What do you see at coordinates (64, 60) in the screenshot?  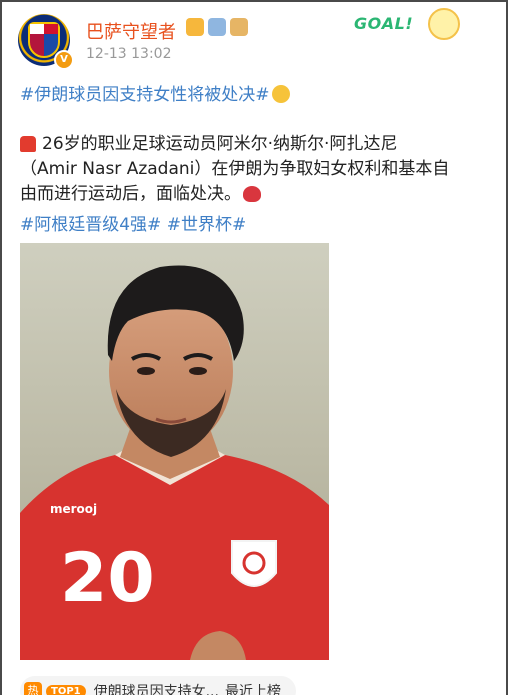 I see `verified-badge-icon: V` at bounding box center [64, 60].